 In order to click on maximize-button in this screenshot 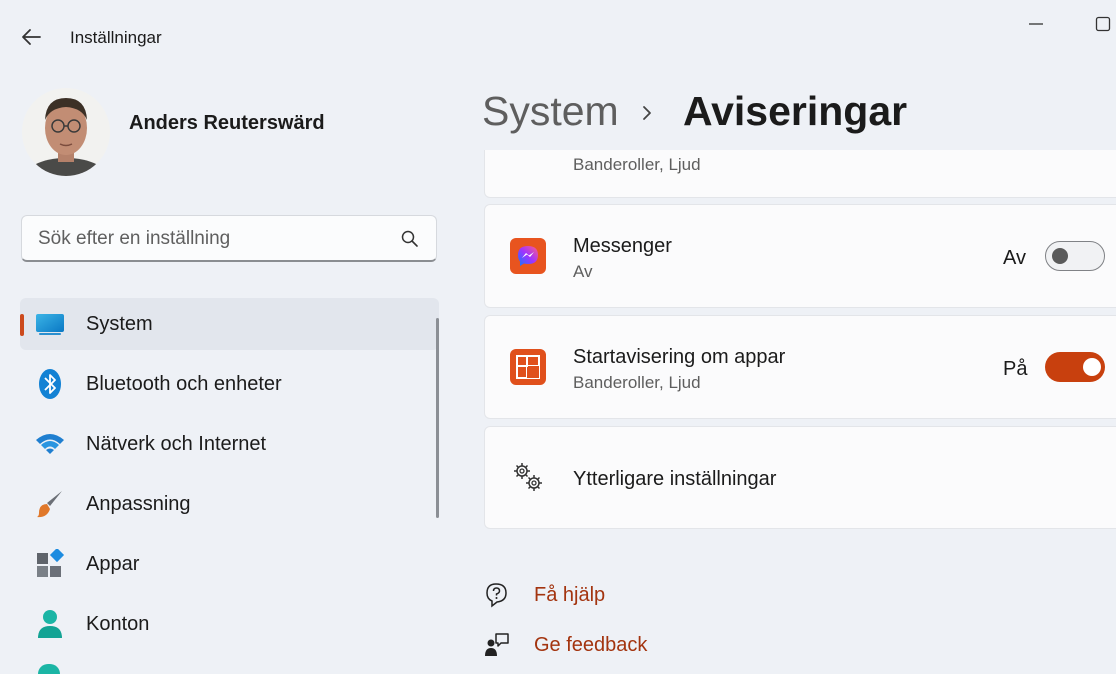, I will do `click(1103, 24)`.